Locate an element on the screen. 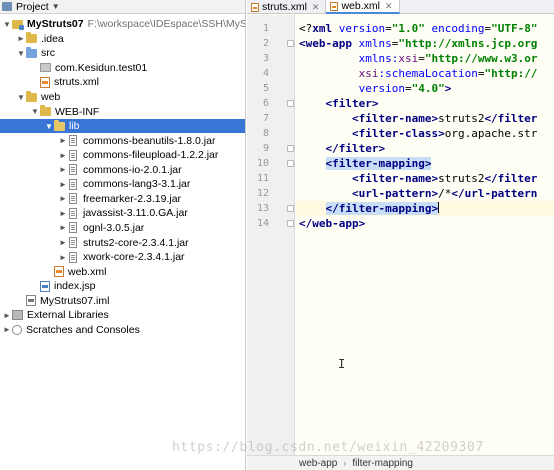 This screenshot has height=470, width=554. code-token: <web-app is located at coordinates (329, 43).